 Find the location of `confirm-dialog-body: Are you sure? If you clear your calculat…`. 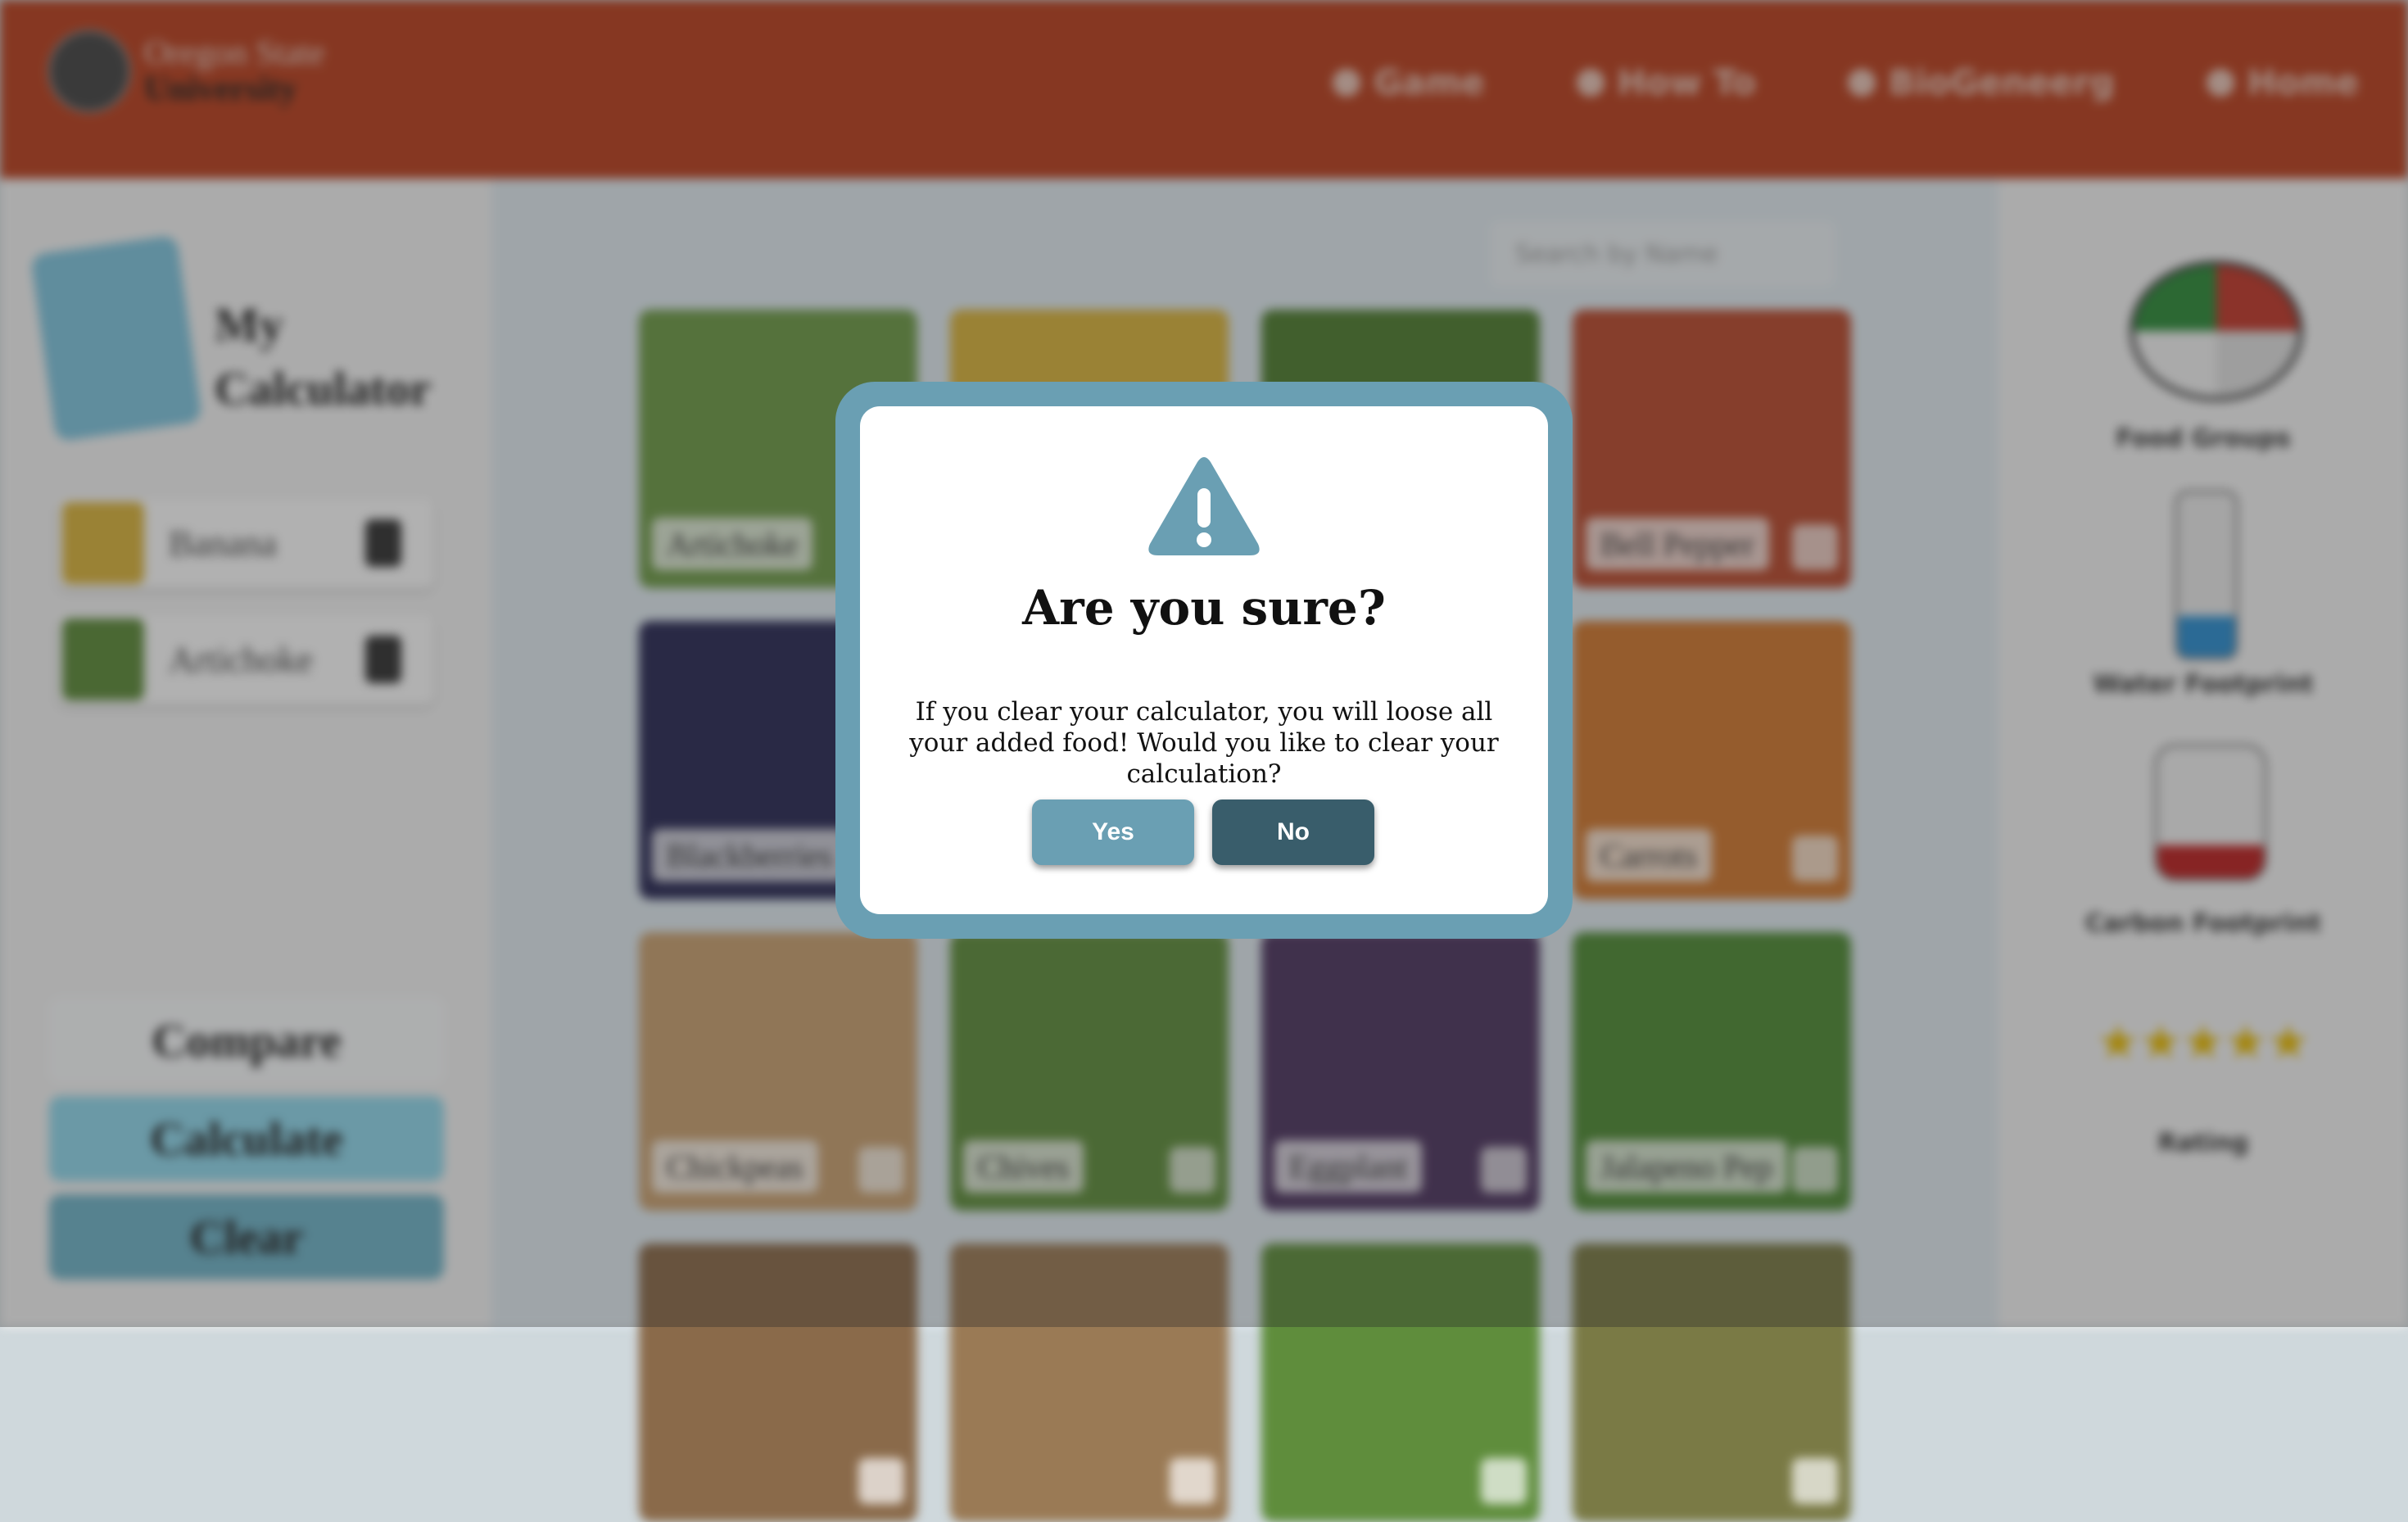

confirm-dialog-body: Are you sure? If you clear your calculat… is located at coordinates (1204, 660).